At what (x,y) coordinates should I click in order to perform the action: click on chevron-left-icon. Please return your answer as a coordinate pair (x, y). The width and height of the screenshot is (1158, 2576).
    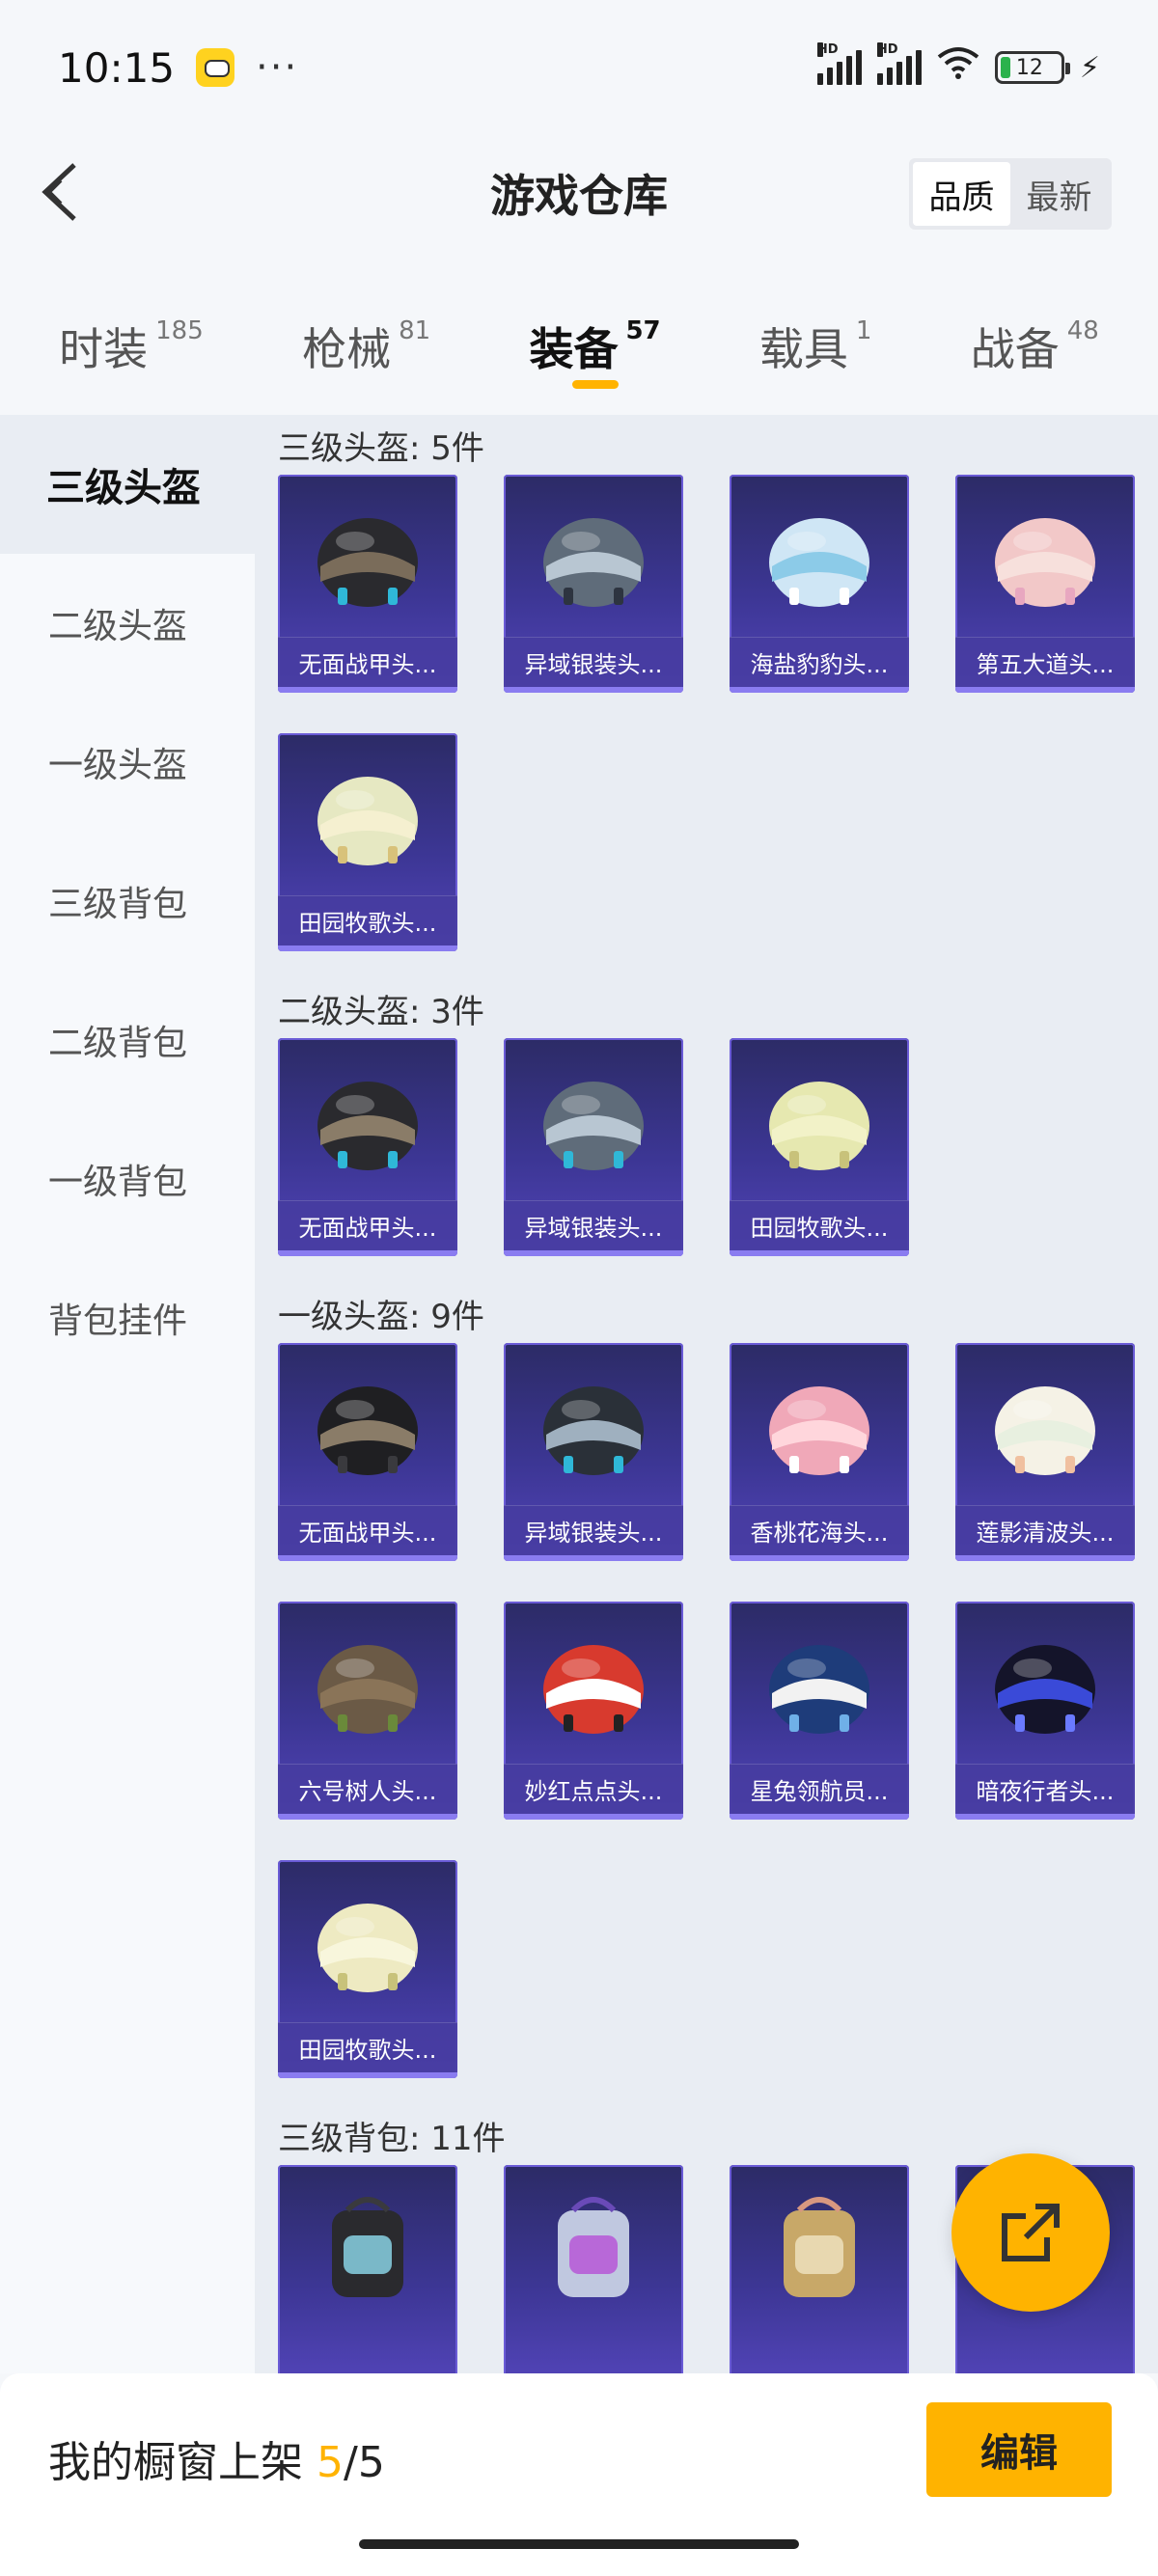
    Looking at the image, I should click on (58, 192).